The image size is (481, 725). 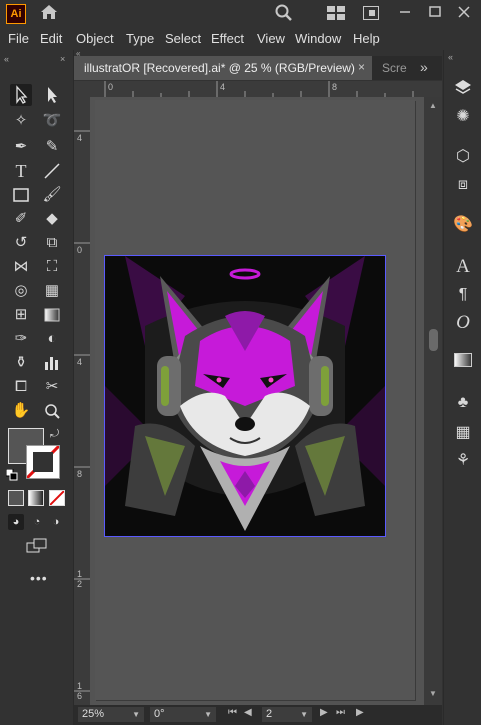 I want to click on color-mode-button, so click(x=16, y=498).